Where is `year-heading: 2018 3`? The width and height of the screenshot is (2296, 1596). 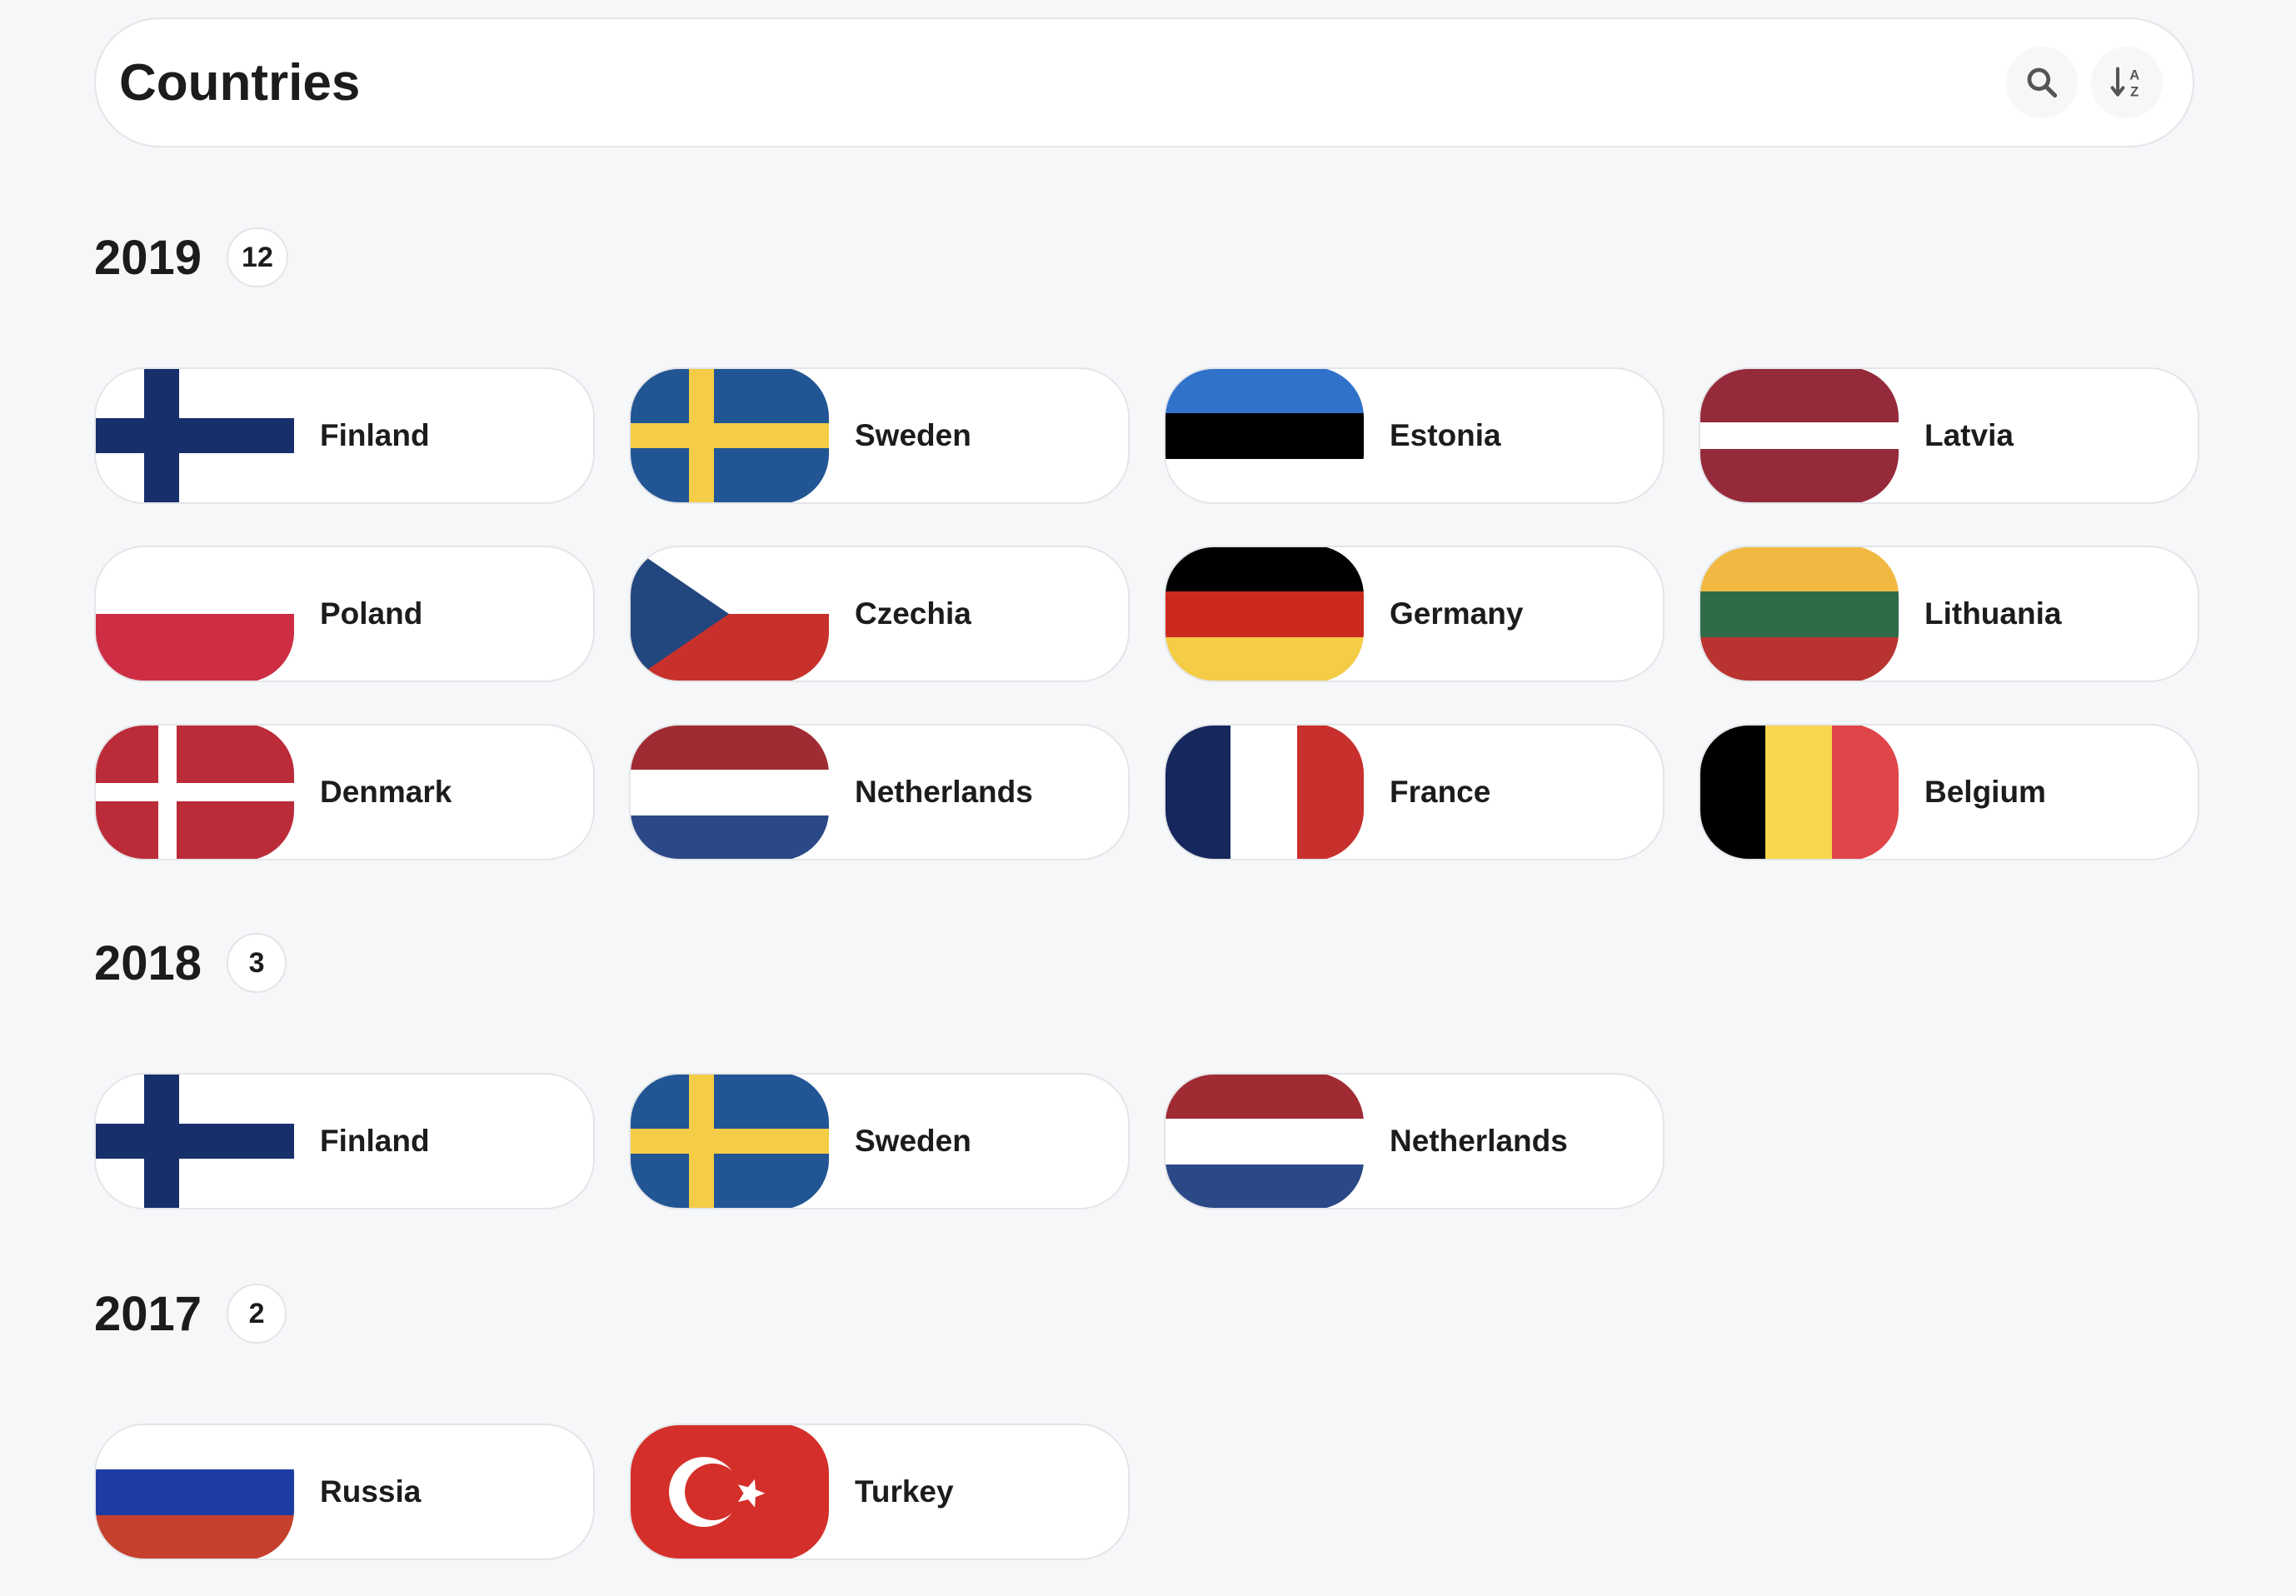 year-heading: 2018 3 is located at coordinates (1144, 963).